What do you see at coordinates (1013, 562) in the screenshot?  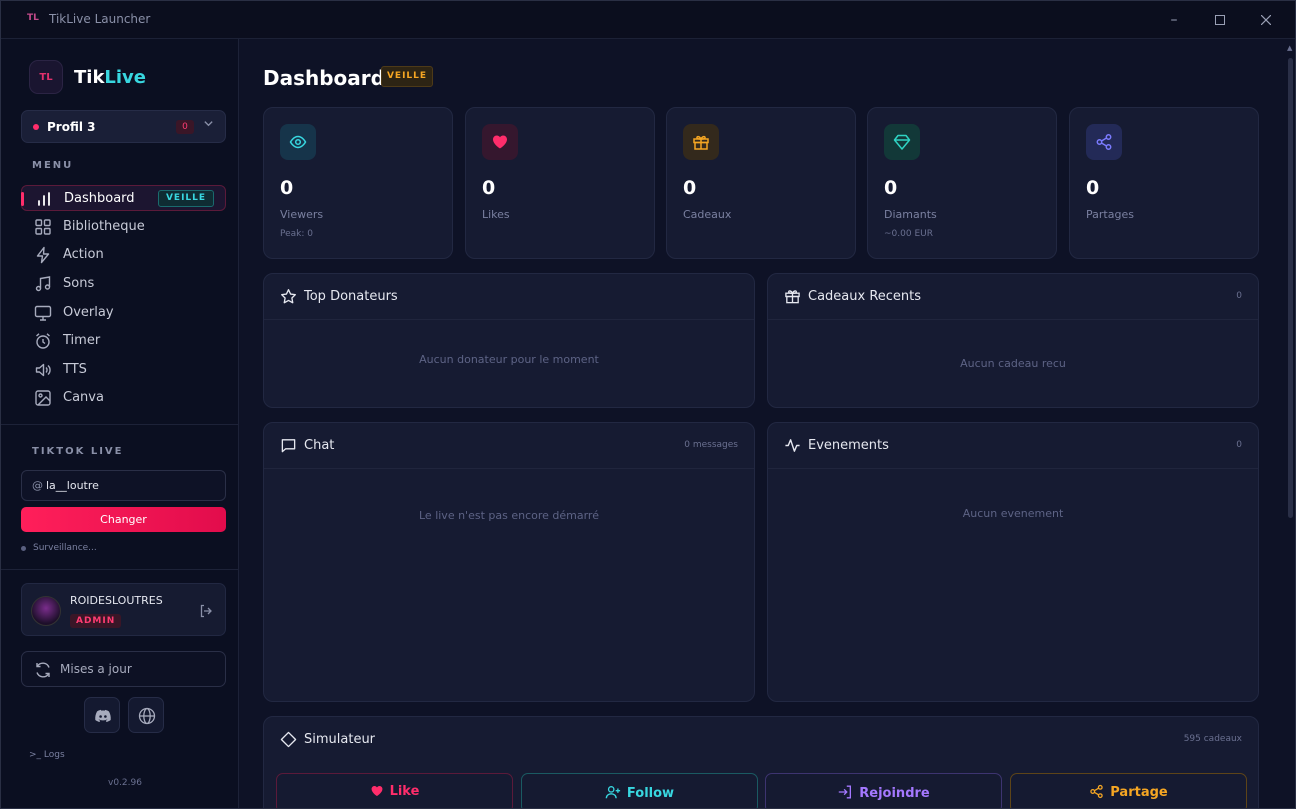 I see `events-panel: Evenements 0 Aucun evenement` at bounding box center [1013, 562].